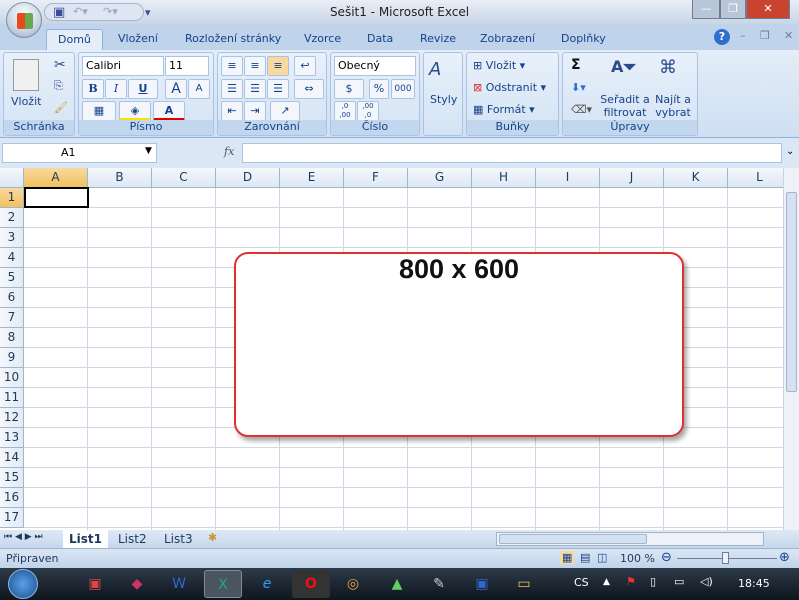 Image resolution: width=799 pixels, height=600 pixels. What do you see at coordinates (673, 106) in the screenshot?
I see `find-select-button: Najít a vybrat` at bounding box center [673, 106].